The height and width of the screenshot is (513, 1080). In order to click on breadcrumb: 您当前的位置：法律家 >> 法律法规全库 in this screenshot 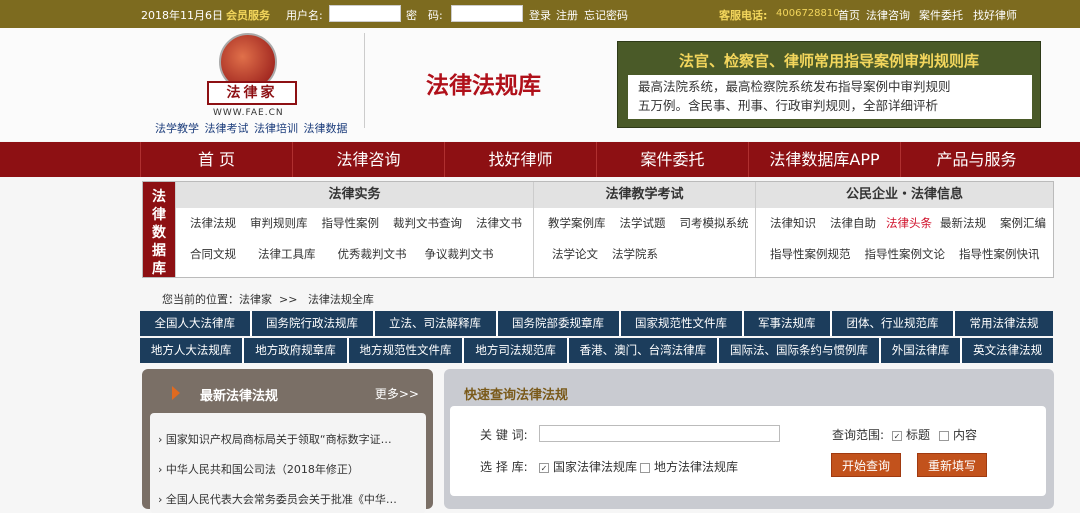, I will do `click(268, 299)`.